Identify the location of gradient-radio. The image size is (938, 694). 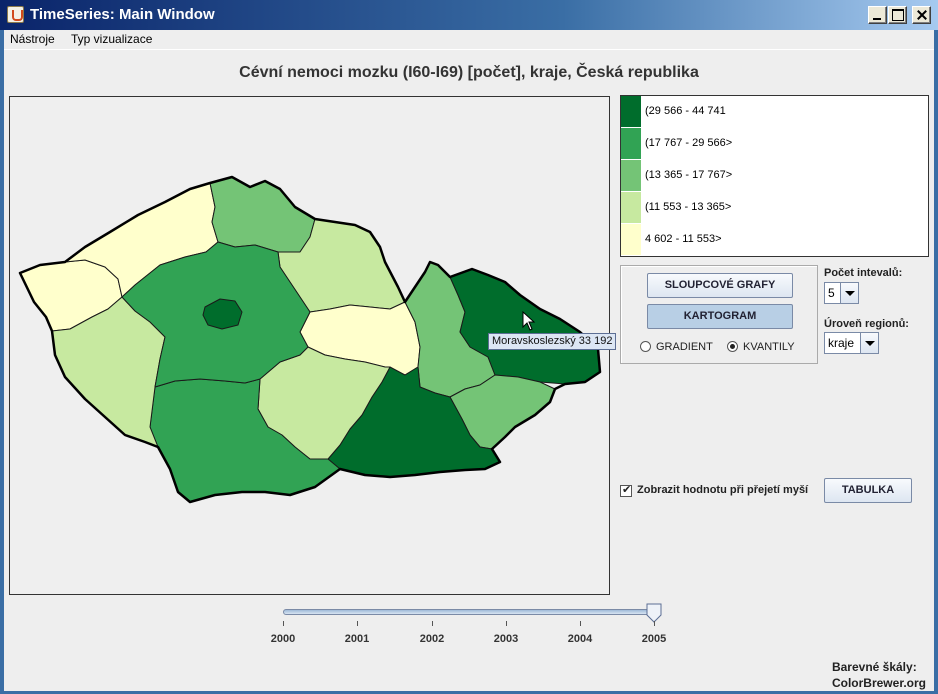
(645, 346).